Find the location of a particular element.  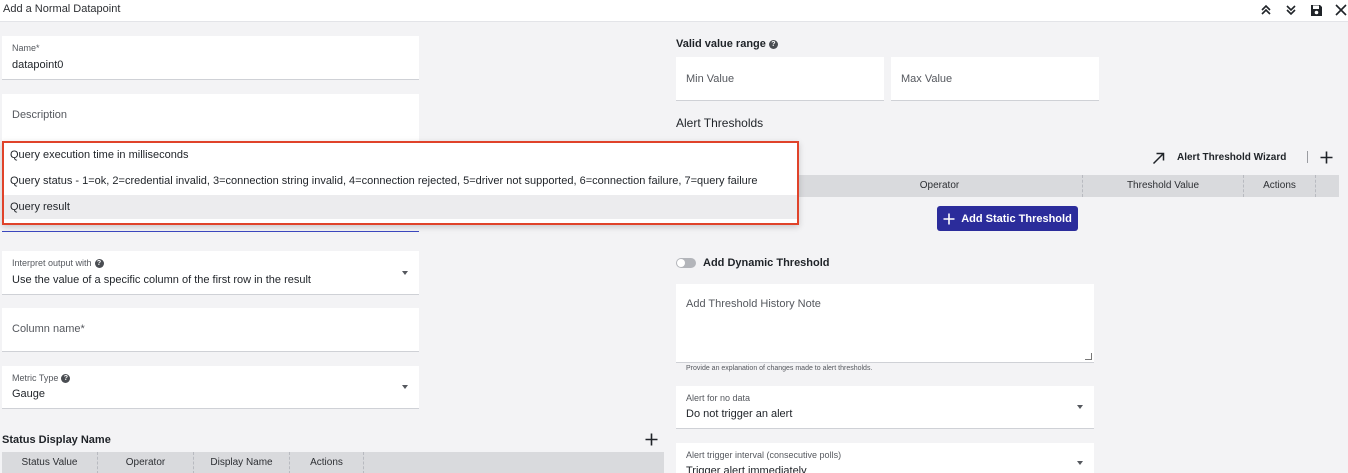

alert-no-data-label: Alert for no data is located at coordinates (718, 398).